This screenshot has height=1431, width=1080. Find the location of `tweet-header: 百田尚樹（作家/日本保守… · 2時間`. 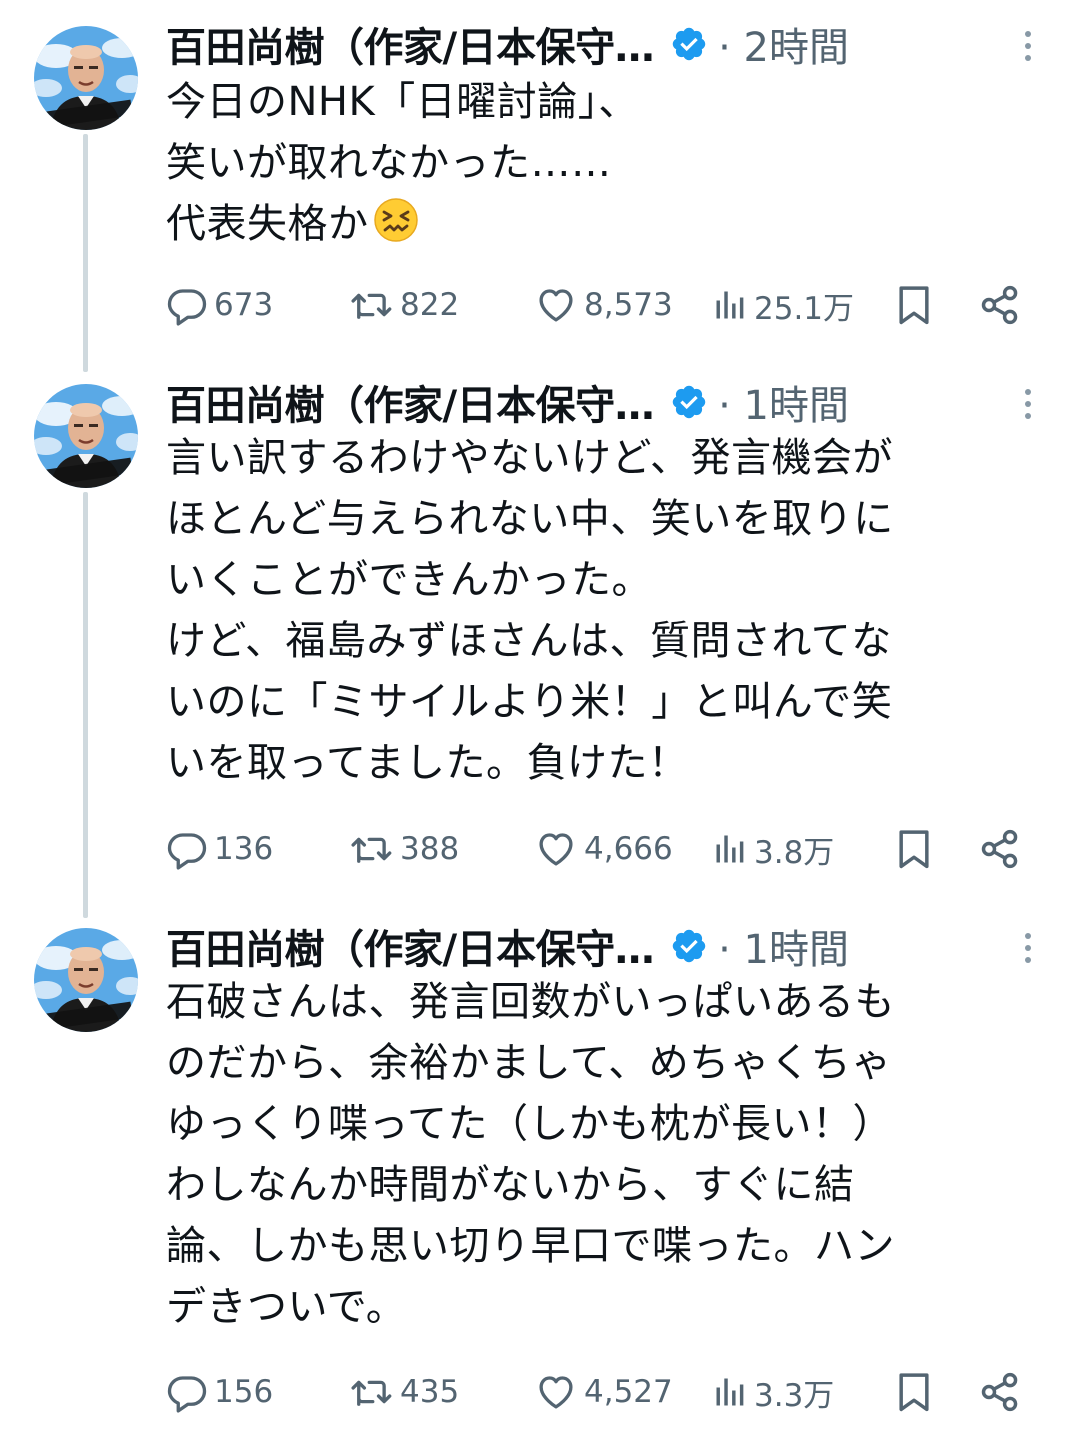

tweet-header: 百田尚樹（作家/日本保守… · 2時間 is located at coordinates (507, 44).